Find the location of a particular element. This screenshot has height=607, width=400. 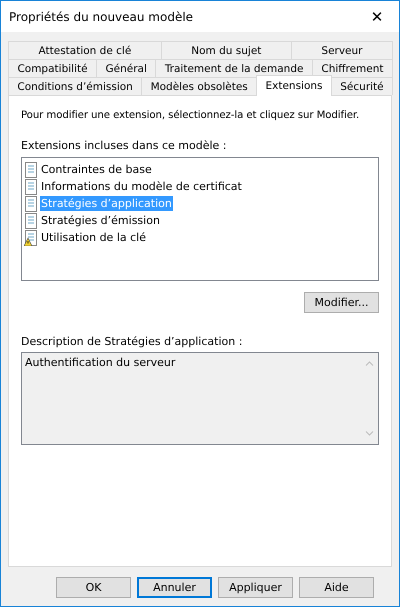

list-item: Contraintes de base is located at coordinates (96, 169).